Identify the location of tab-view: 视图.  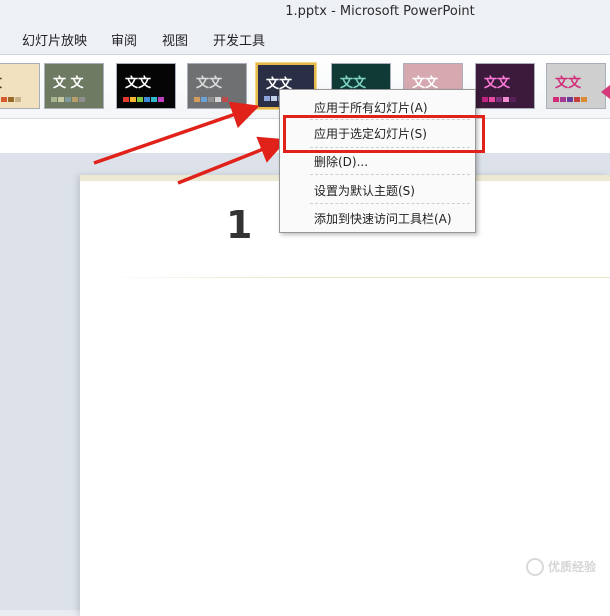
(175, 39).